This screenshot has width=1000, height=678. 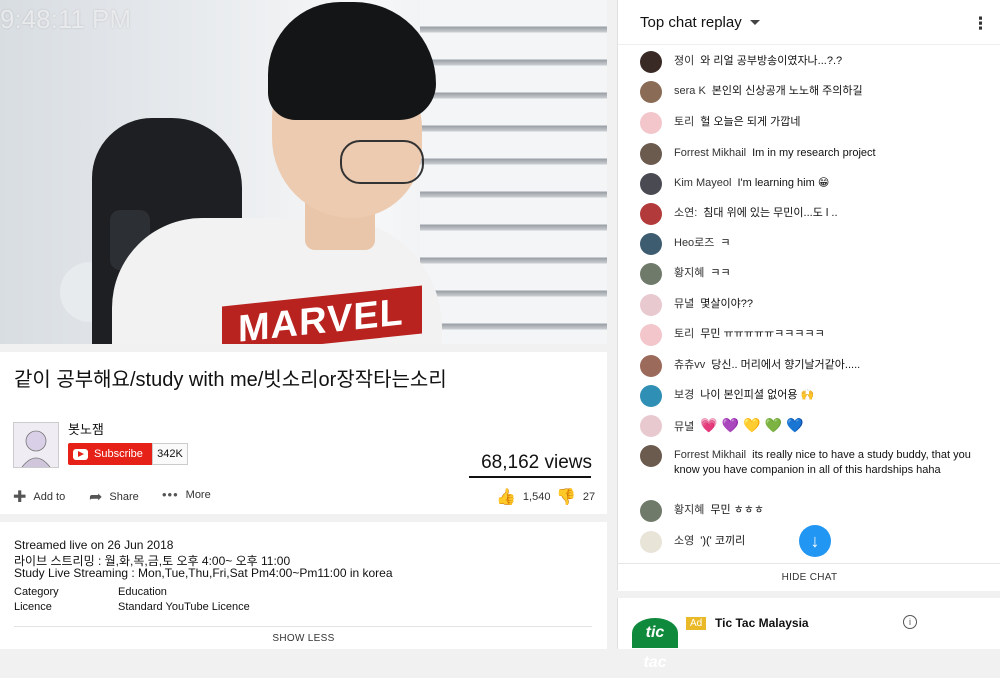 What do you see at coordinates (730, 425) in the screenshot?
I see `purple-heart-icon: 💜` at bounding box center [730, 425].